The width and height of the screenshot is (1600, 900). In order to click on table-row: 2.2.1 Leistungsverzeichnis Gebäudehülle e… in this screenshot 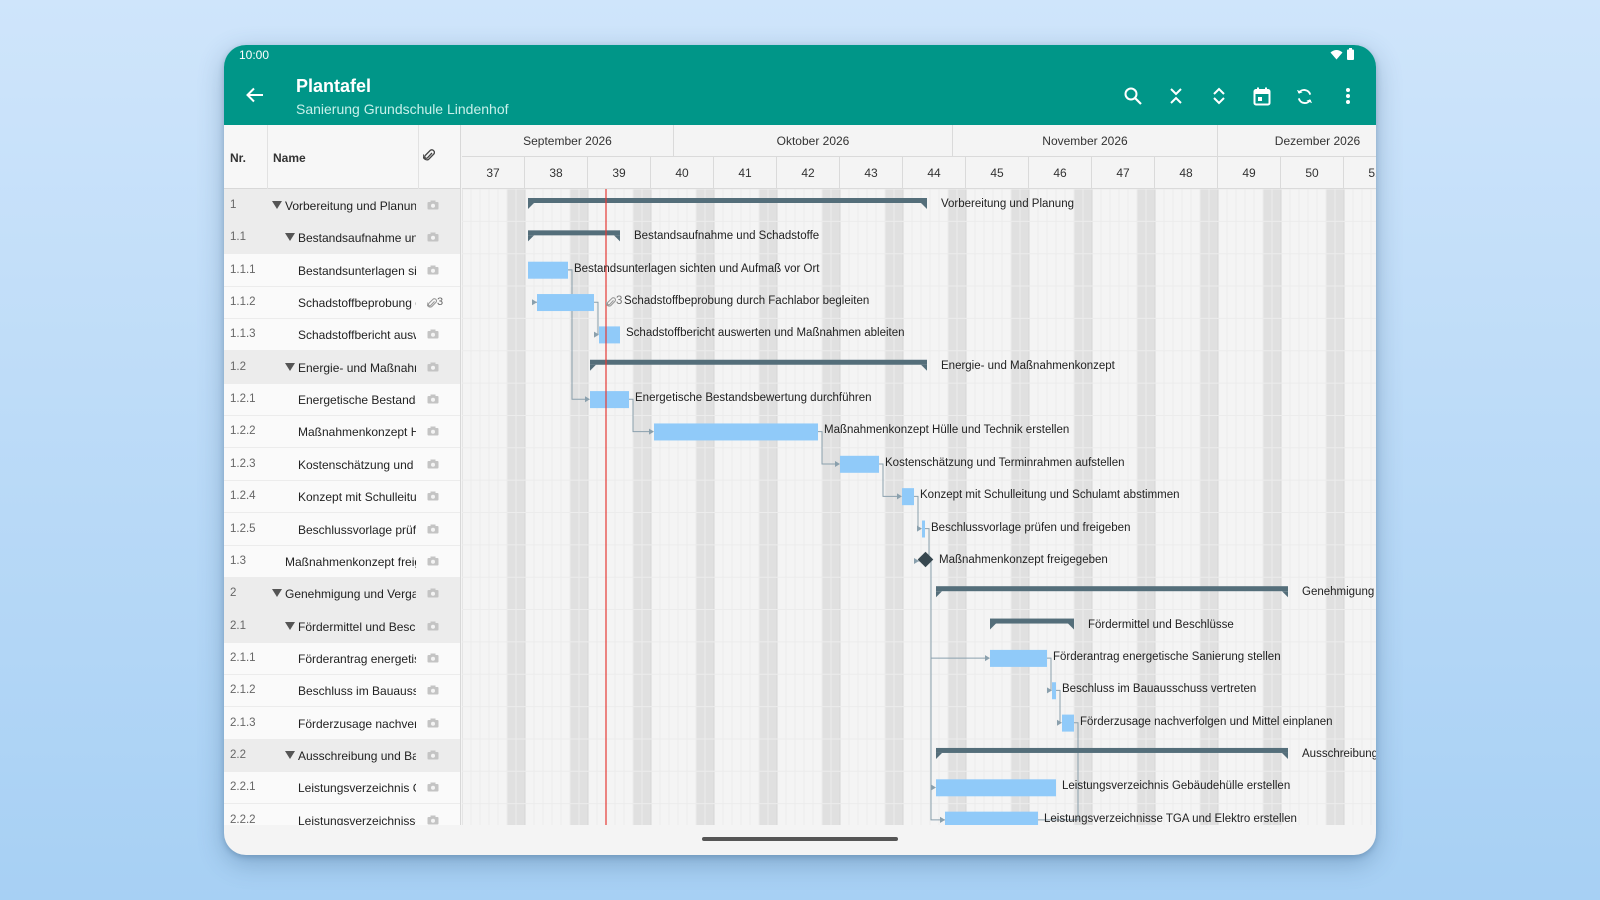, I will do `click(342, 788)`.